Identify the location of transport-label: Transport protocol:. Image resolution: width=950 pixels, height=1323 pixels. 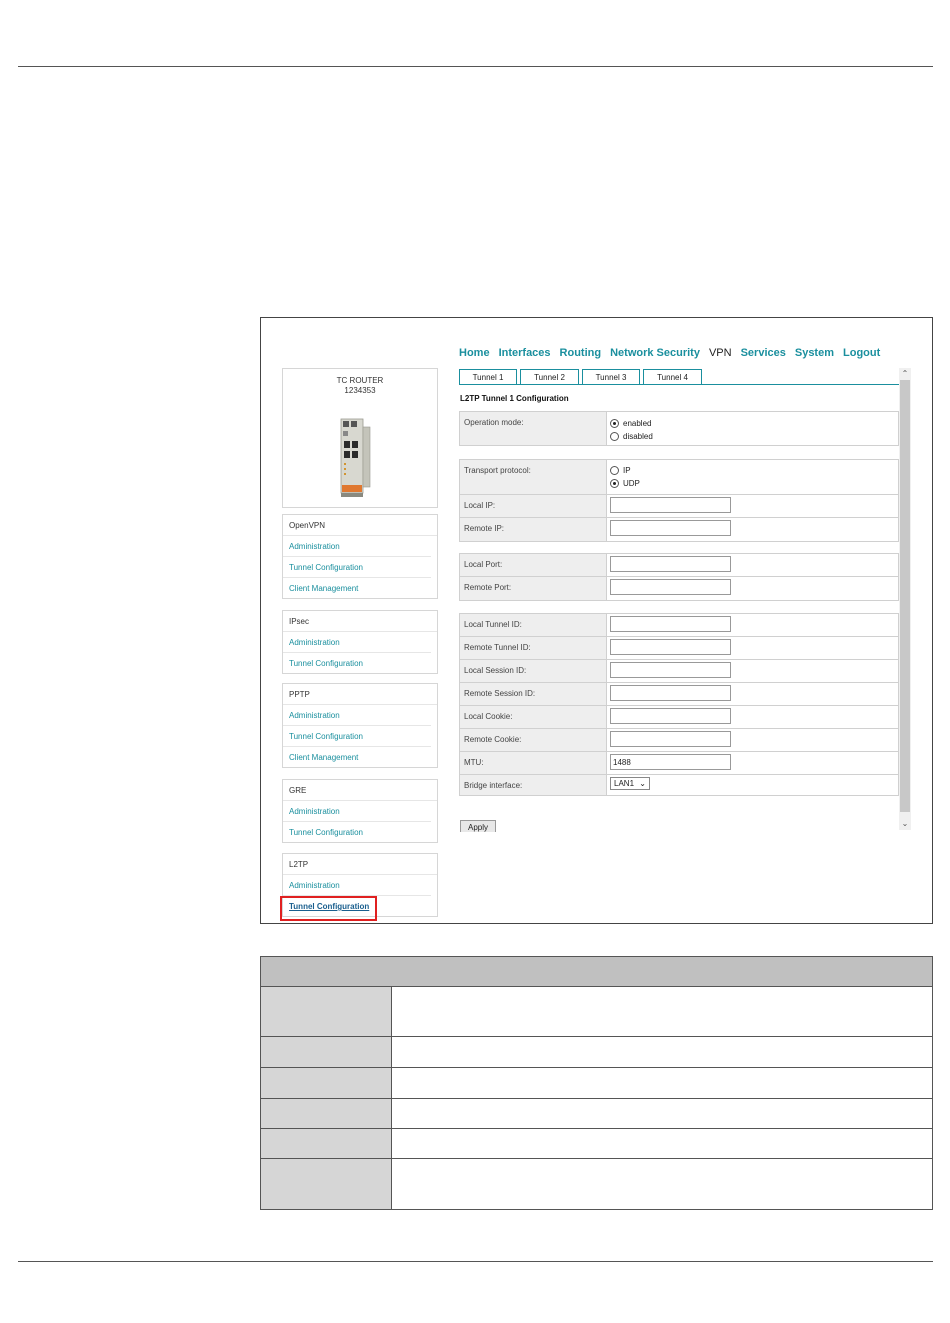
(533, 477).